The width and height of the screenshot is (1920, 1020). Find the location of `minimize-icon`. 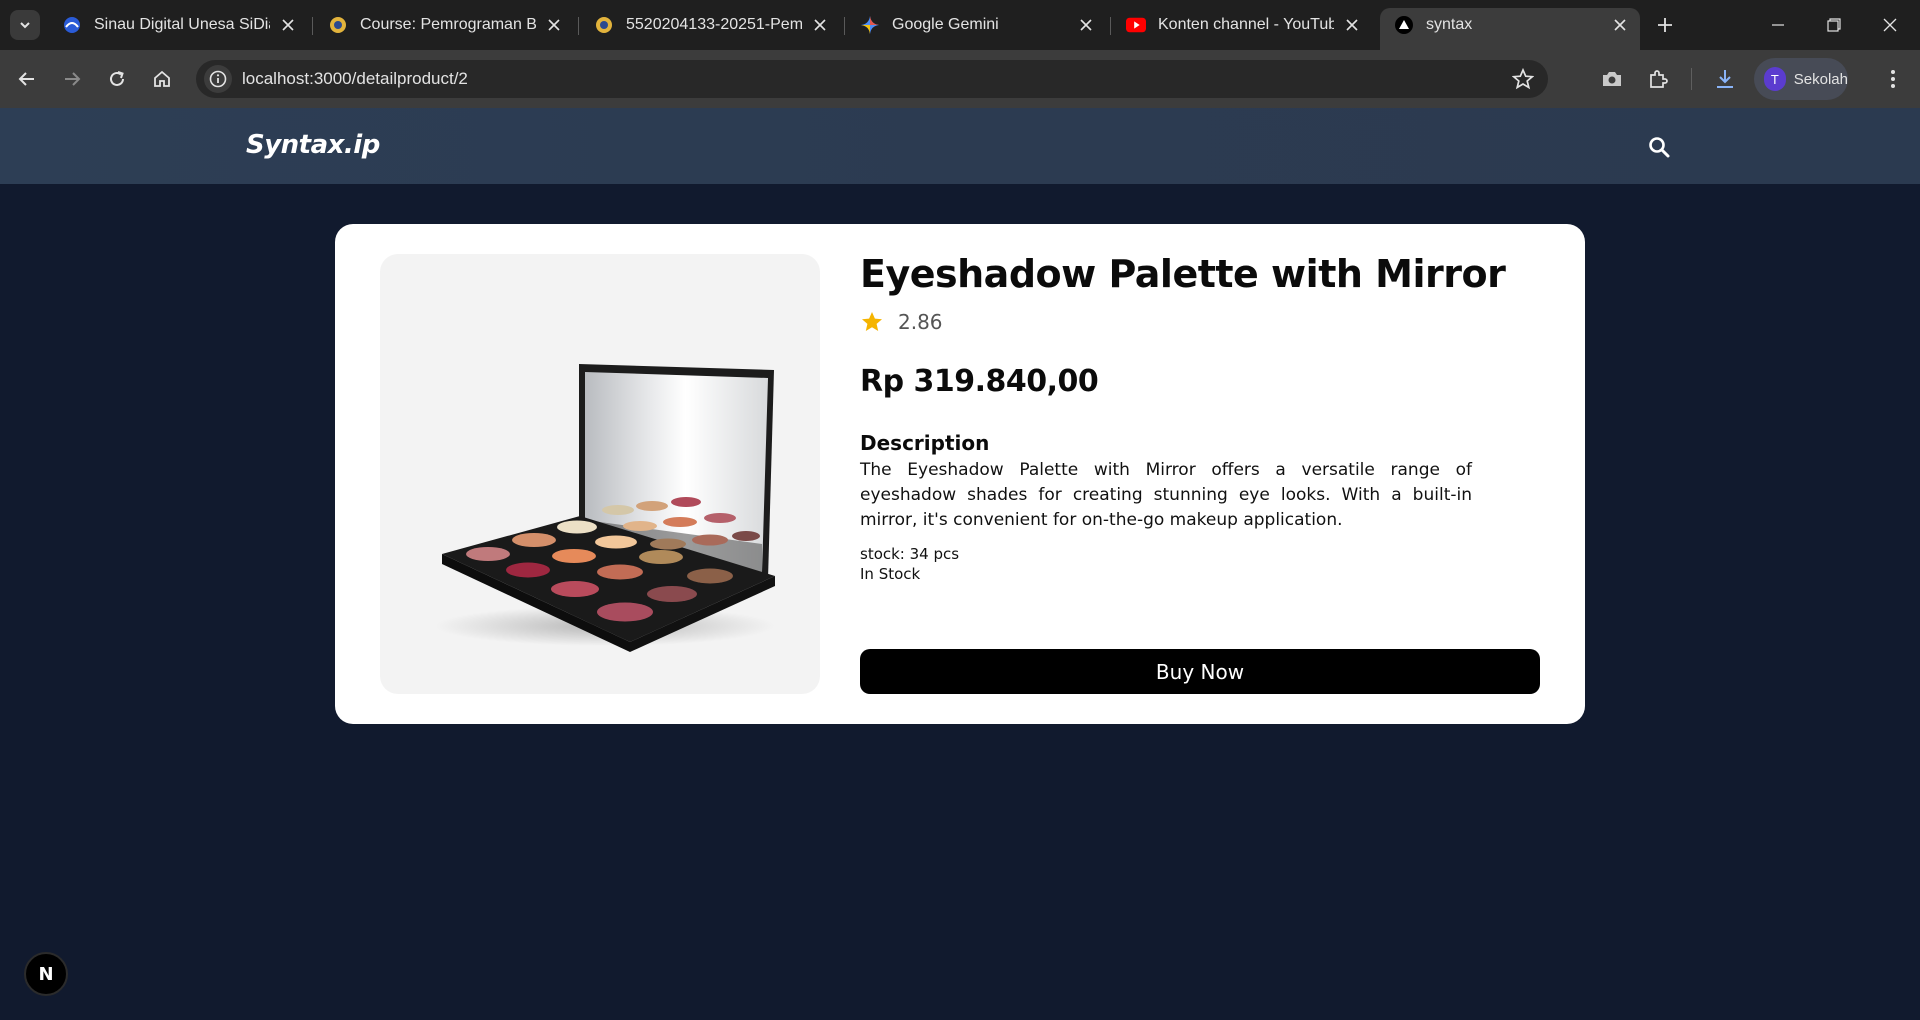

minimize-icon is located at coordinates (1778, 25).